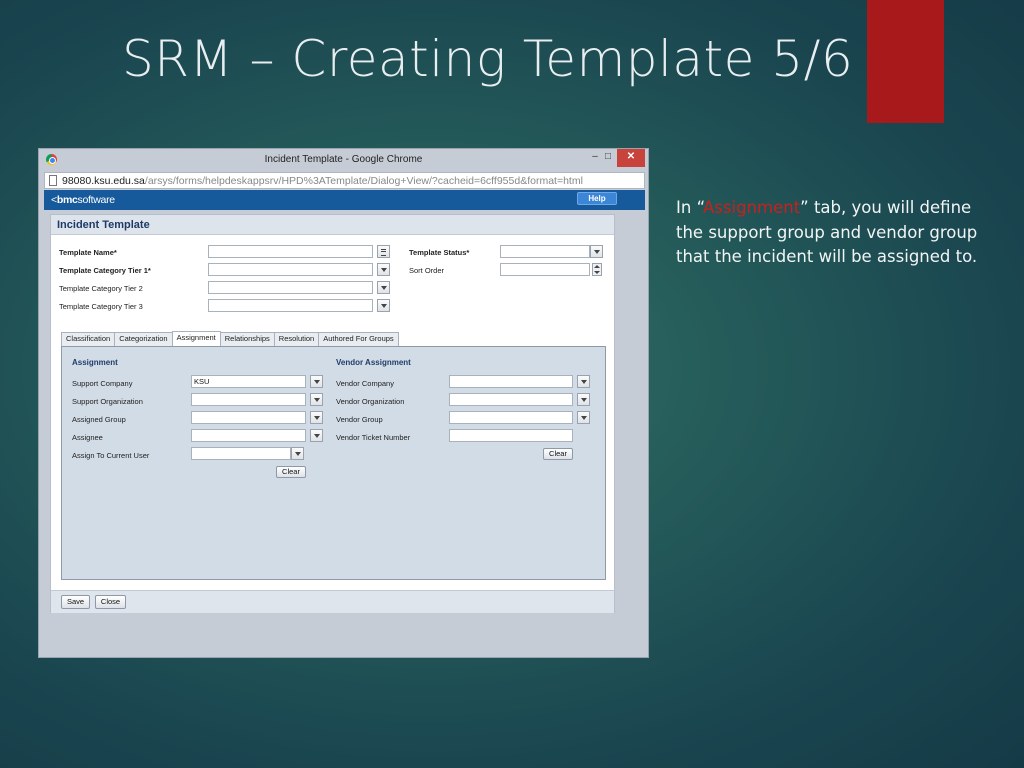 This screenshot has height=768, width=1024. I want to click on vendor-ticket-label: Vendor Ticket Number, so click(373, 437).